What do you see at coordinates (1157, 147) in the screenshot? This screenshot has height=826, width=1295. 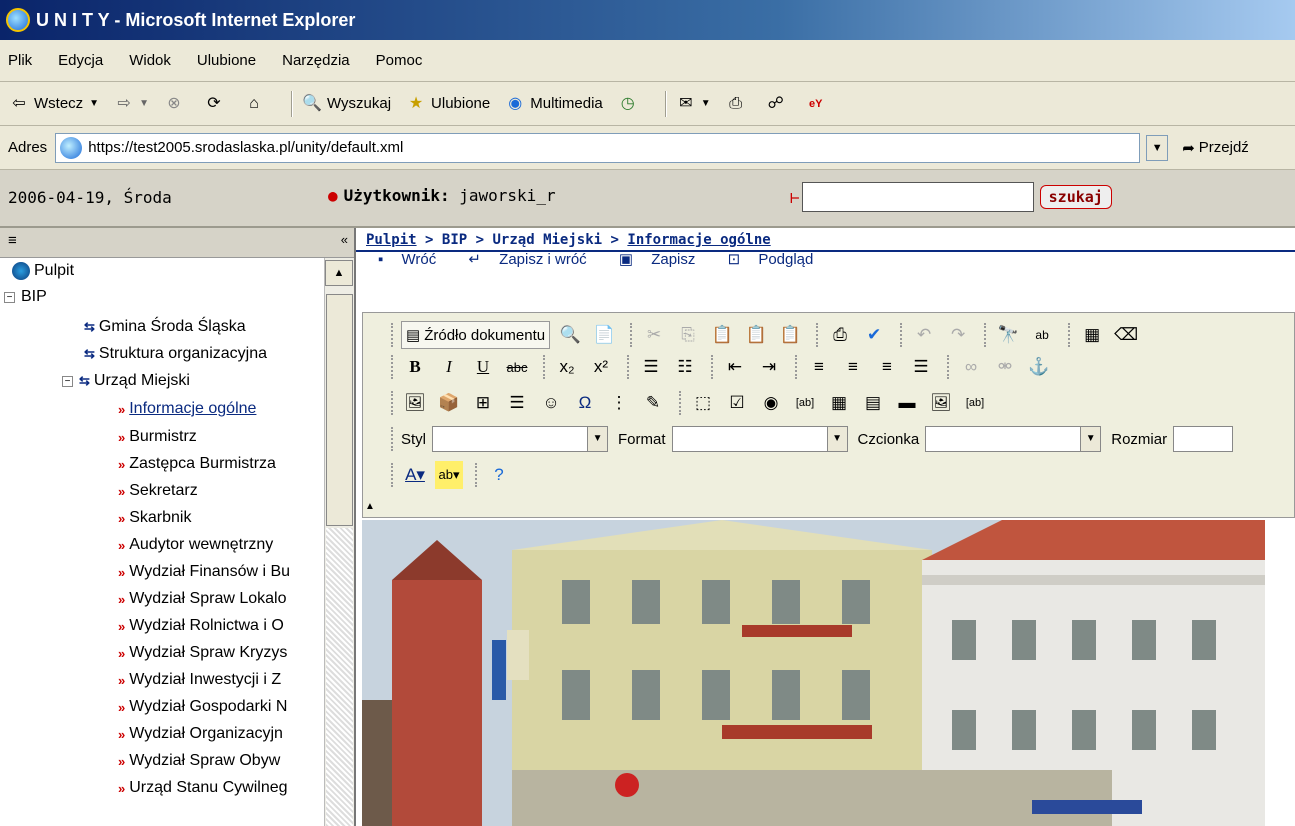 I see `address-dropdown-button: ▼` at bounding box center [1157, 147].